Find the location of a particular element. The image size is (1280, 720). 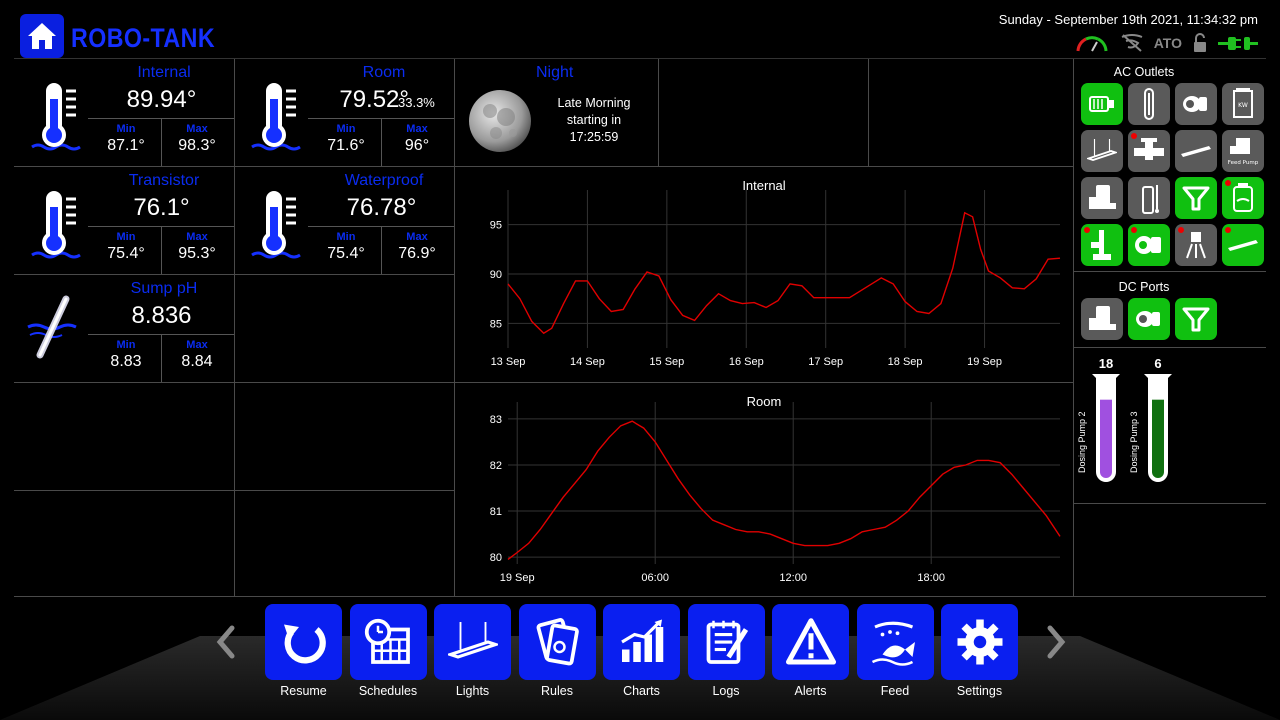

max-value: 98.3° is located at coordinates (197, 145).